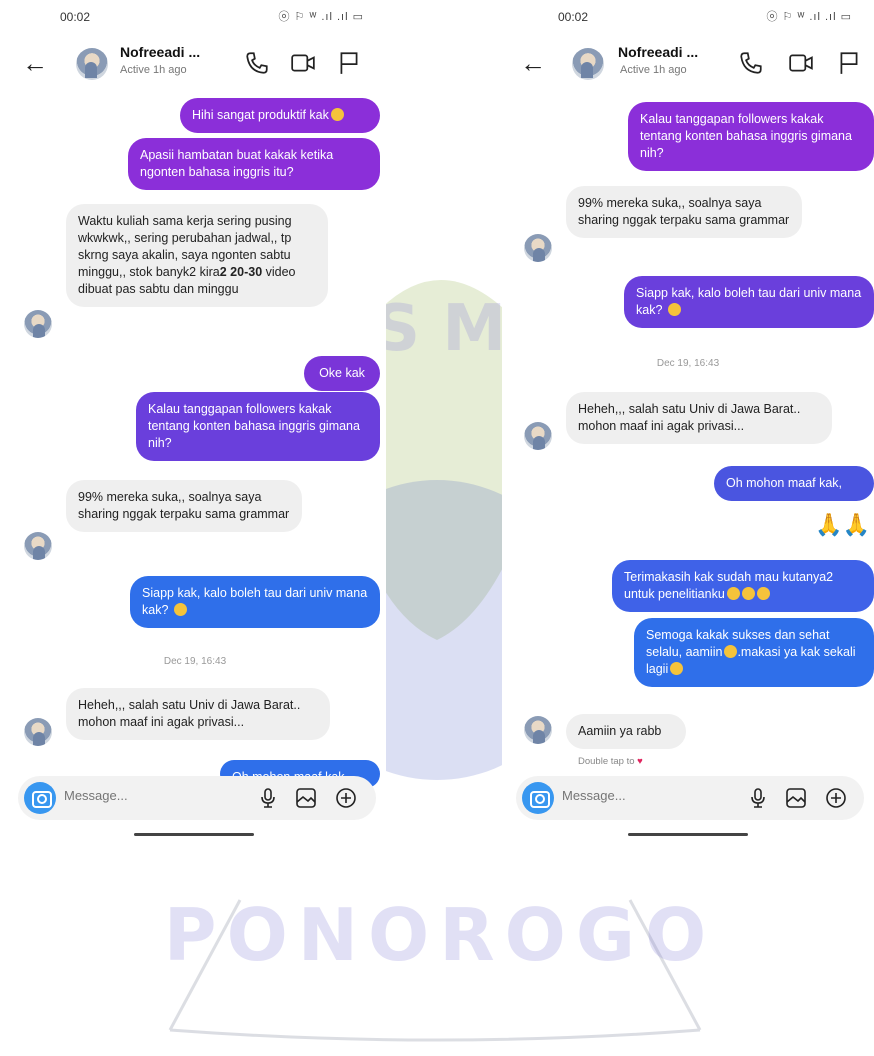 This screenshot has width=874, height=1056. Describe the element at coordinates (626, 731) in the screenshot. I see `message-incoming: Aamiin ya rabb` at that location.